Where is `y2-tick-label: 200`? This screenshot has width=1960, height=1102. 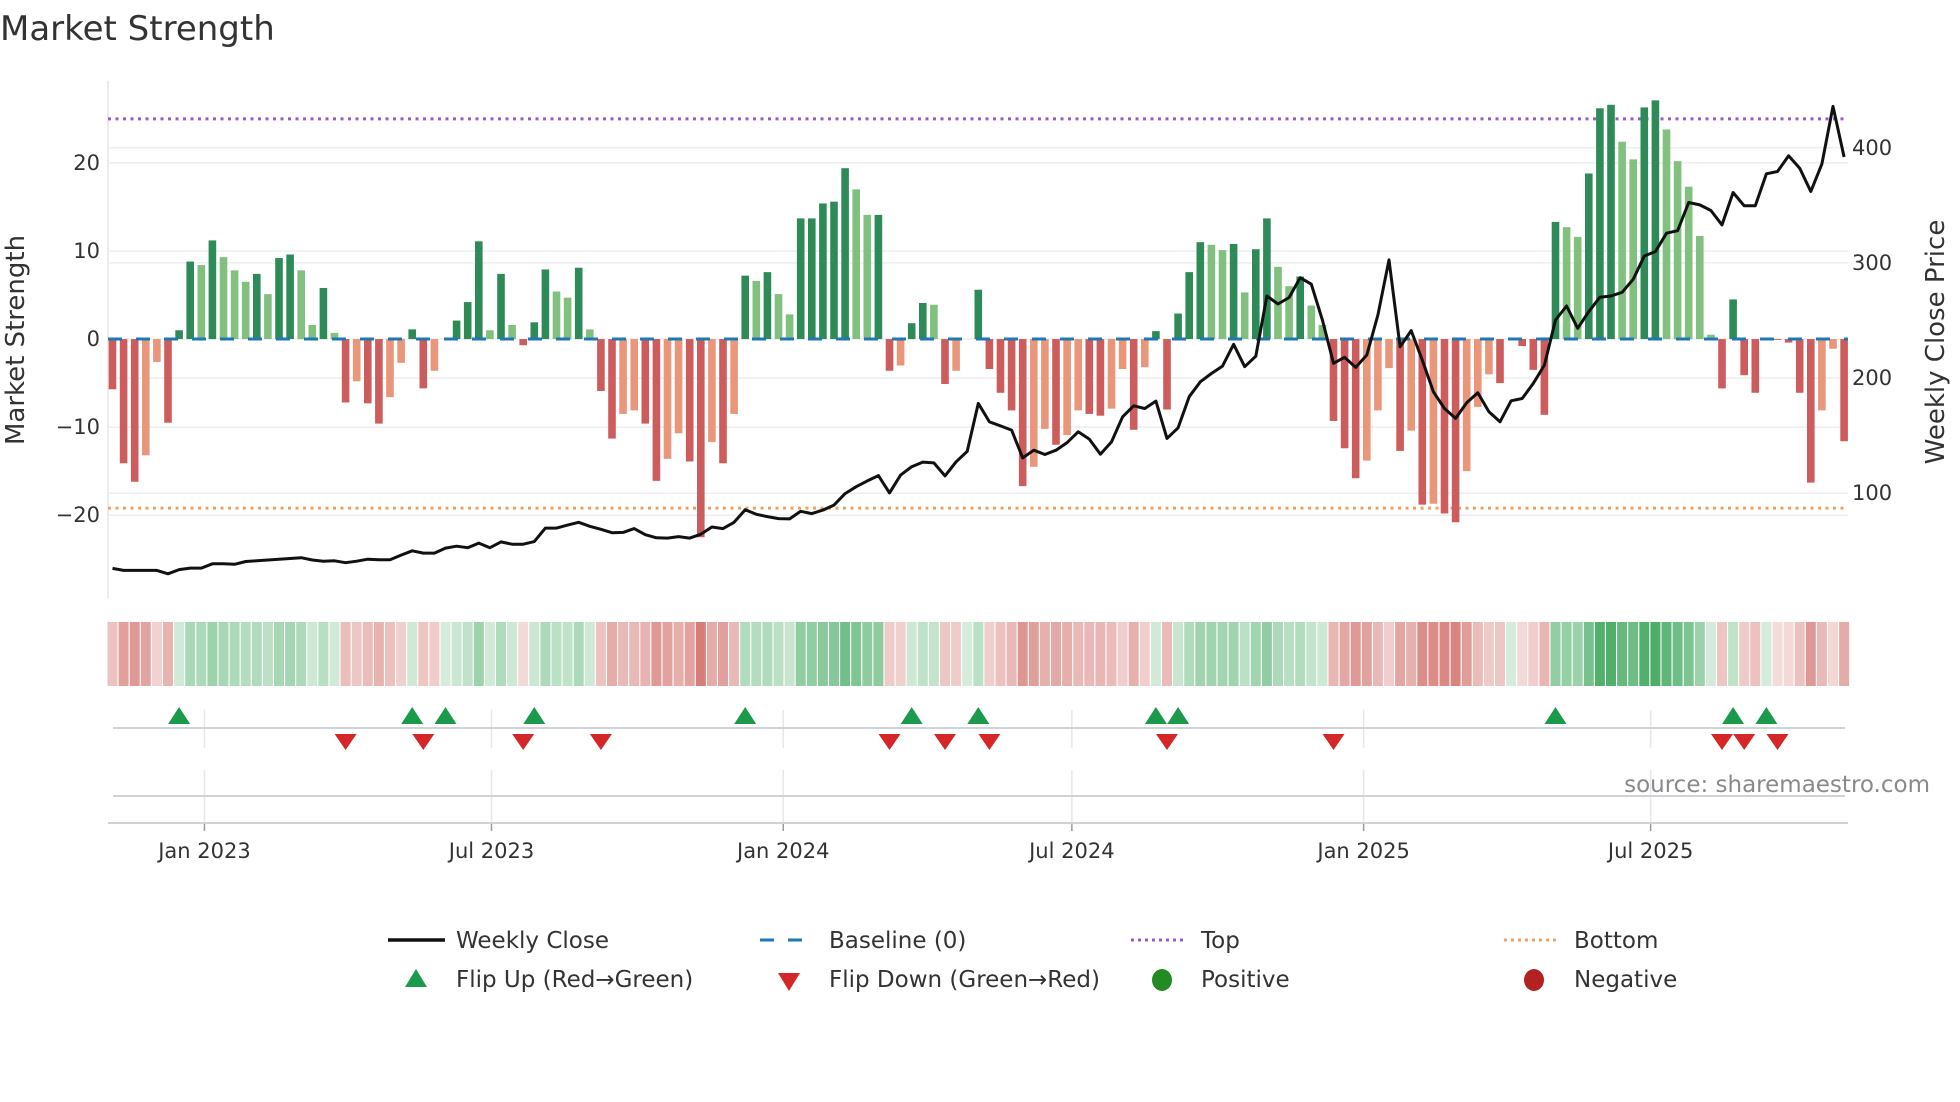
y2-tick-label: 200 is located at coordinates (1872, 378).